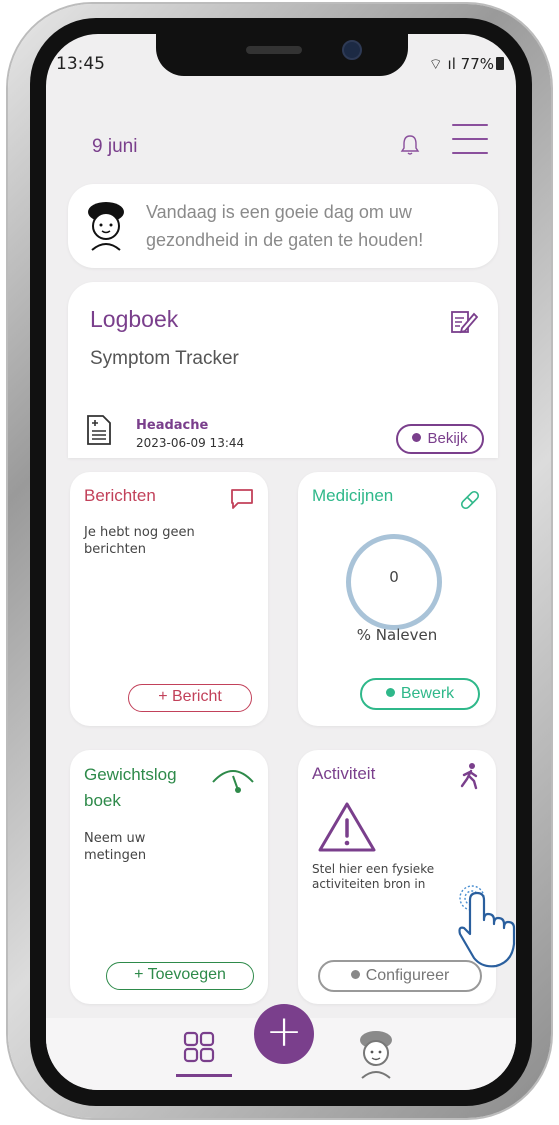 The height and width of the screenshot is (1125, 559). Describe the element at coordinates (164, 358) in the screenshot. I see `logbook-subtitle: Symptom Tracker` at that location.